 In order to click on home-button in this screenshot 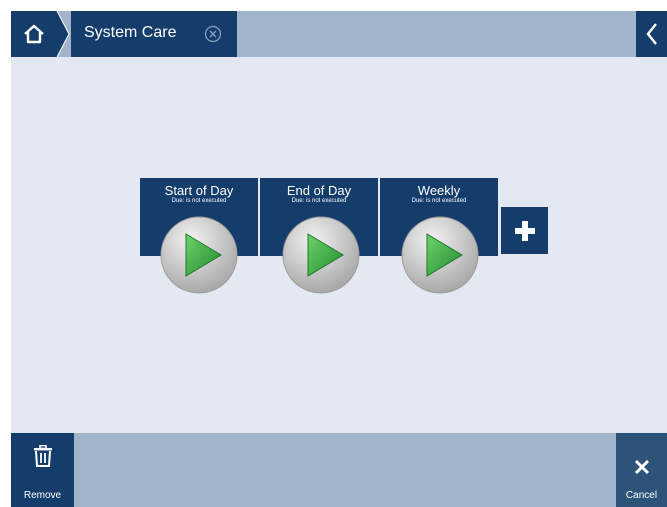, I will do `click(34, 34)`.